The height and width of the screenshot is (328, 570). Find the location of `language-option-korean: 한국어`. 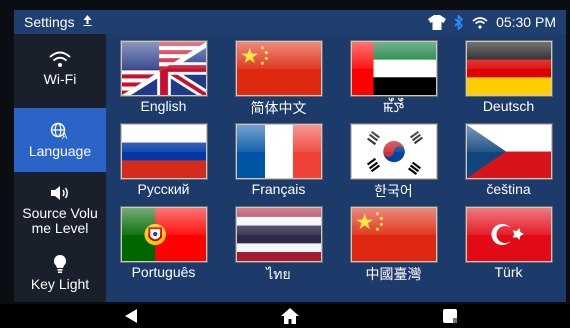

language-option-korean: 한국어 is located at coordinates (393, 161).